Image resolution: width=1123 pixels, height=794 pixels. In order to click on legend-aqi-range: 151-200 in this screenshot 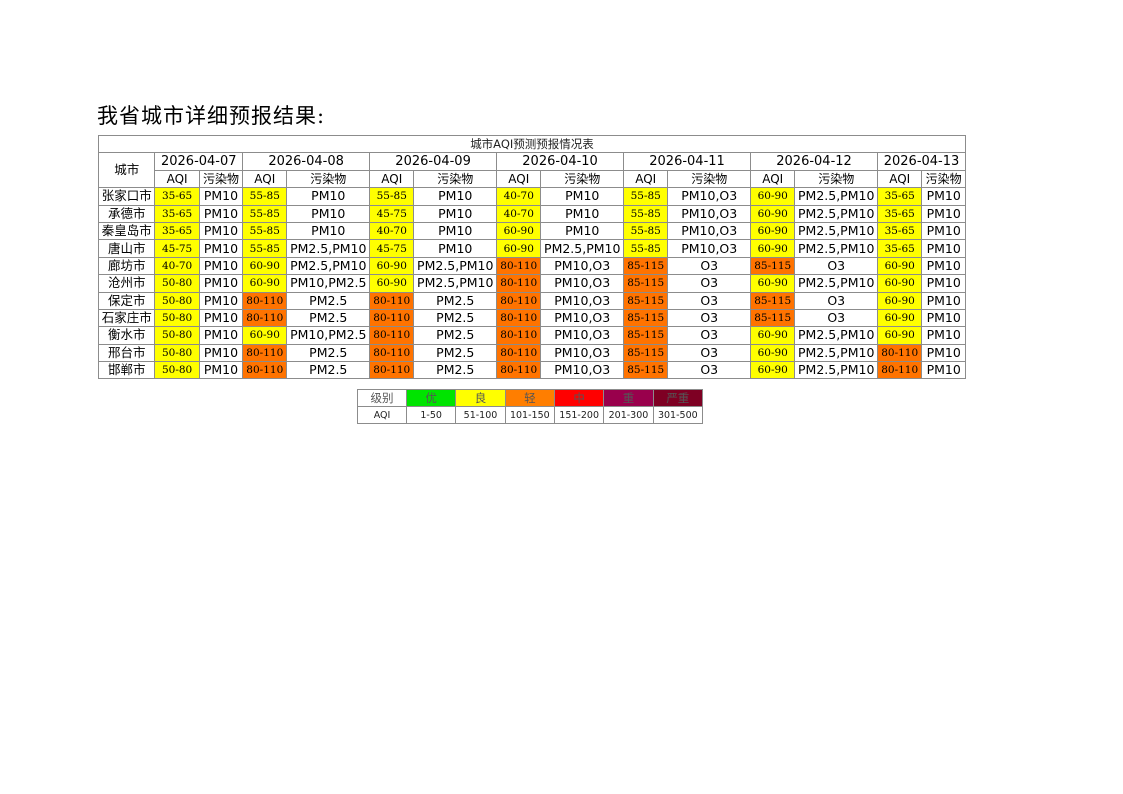, I will do `click(579, 415)`.